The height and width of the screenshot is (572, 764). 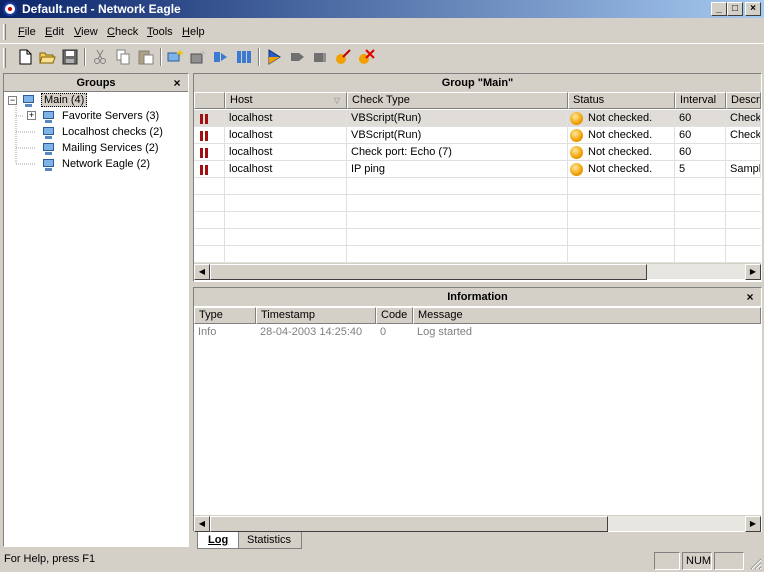 I want to click on column-header-check-type: Check Type, so click(x=457, y=100).